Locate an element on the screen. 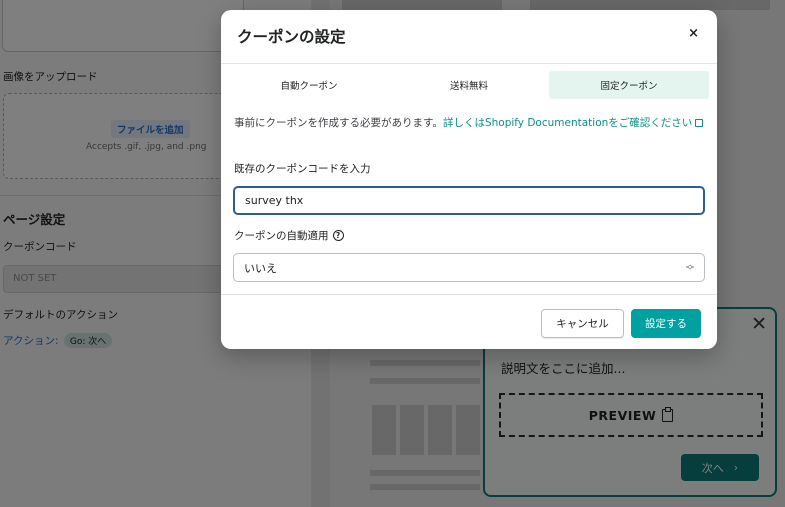 The image size is (785, 507). tab-free-shipping: 送料無料 is located at coordinates (469, 85).